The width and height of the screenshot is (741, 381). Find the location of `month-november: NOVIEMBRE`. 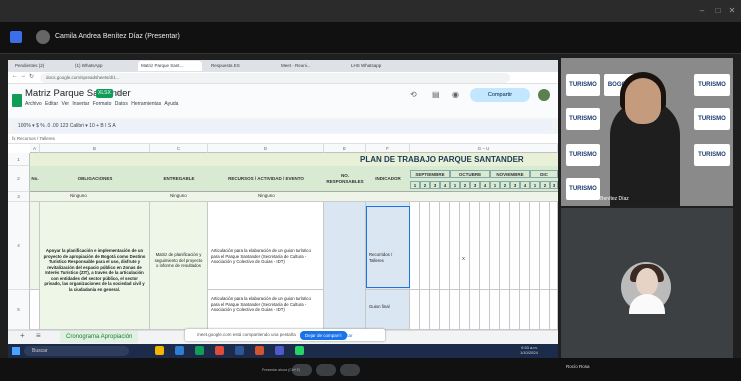

month-november: NOVIEMBRE is located at coordinates (510, 174).